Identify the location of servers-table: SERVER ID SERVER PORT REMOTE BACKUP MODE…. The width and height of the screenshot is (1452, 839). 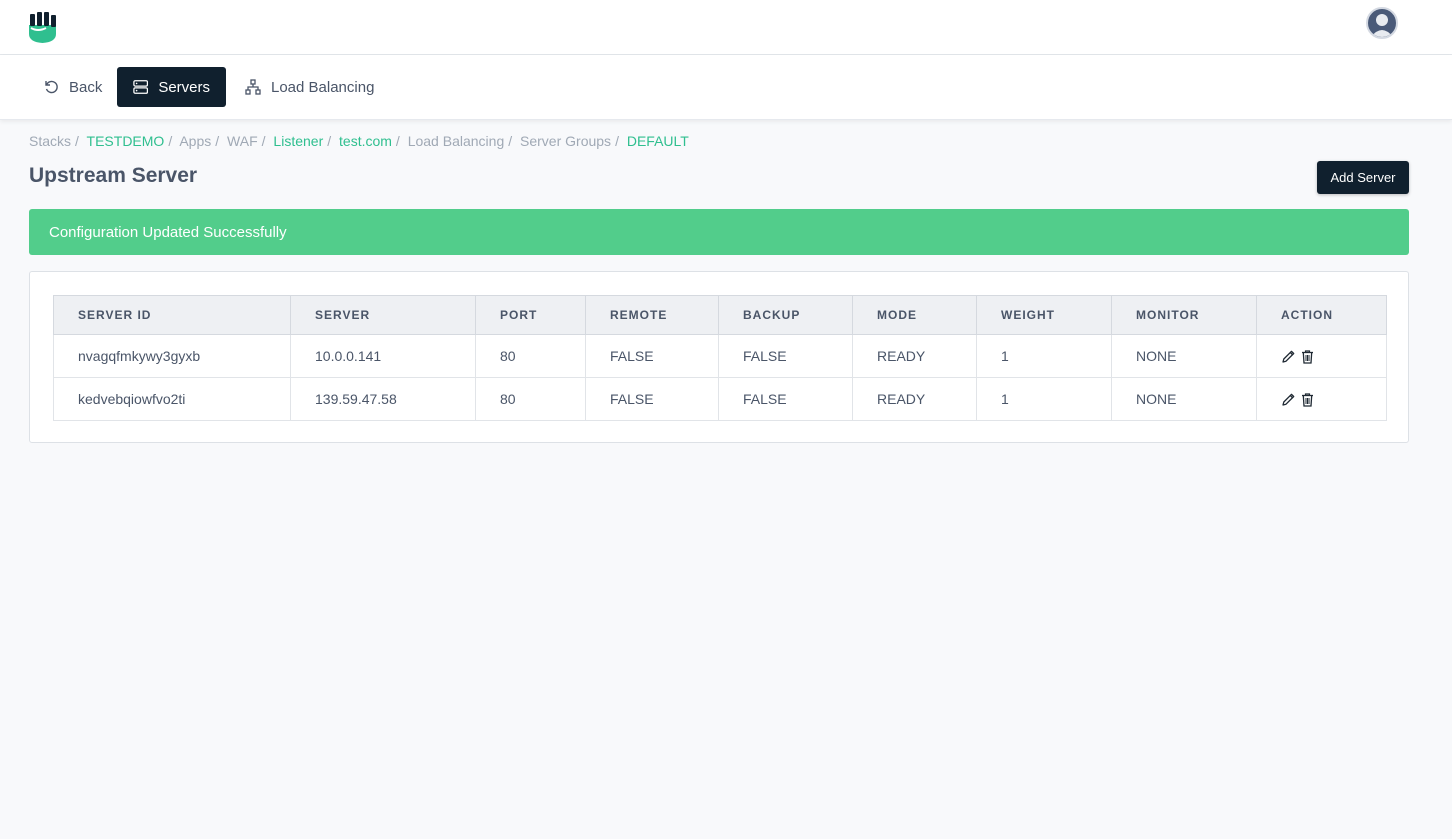
(720, 358).